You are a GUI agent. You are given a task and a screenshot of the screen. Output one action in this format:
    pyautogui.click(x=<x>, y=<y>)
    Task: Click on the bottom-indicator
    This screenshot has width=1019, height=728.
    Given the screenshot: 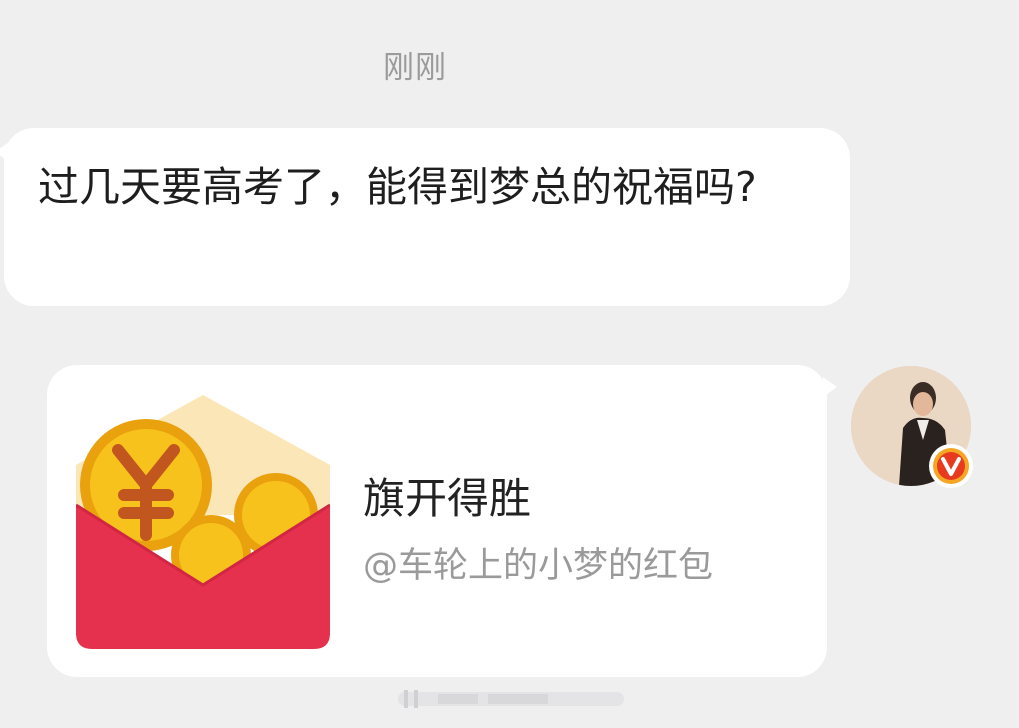 What is the action you would take?
    pyautogui.click(x=511, y=699)
    